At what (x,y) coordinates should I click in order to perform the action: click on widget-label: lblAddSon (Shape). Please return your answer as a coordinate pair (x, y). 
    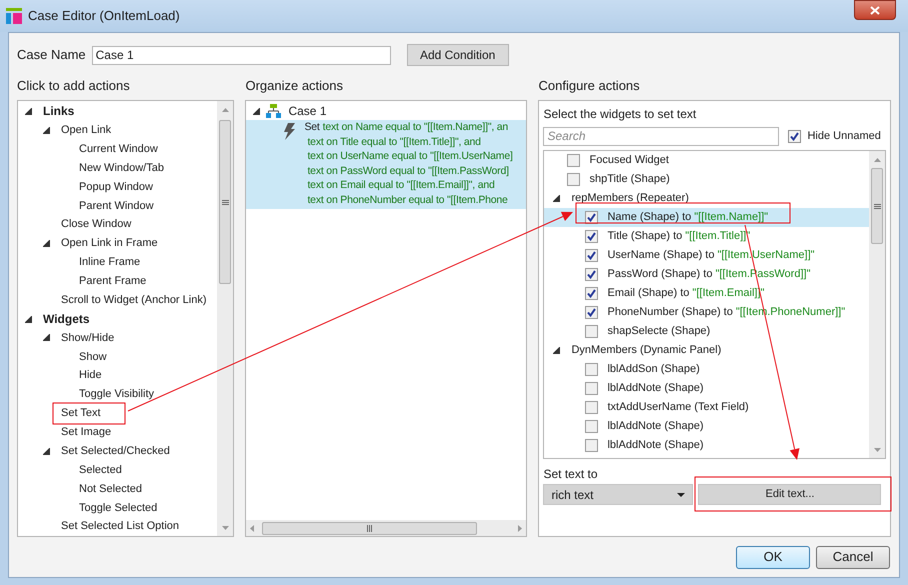
    Looking at the image, I should click on (653, 370).